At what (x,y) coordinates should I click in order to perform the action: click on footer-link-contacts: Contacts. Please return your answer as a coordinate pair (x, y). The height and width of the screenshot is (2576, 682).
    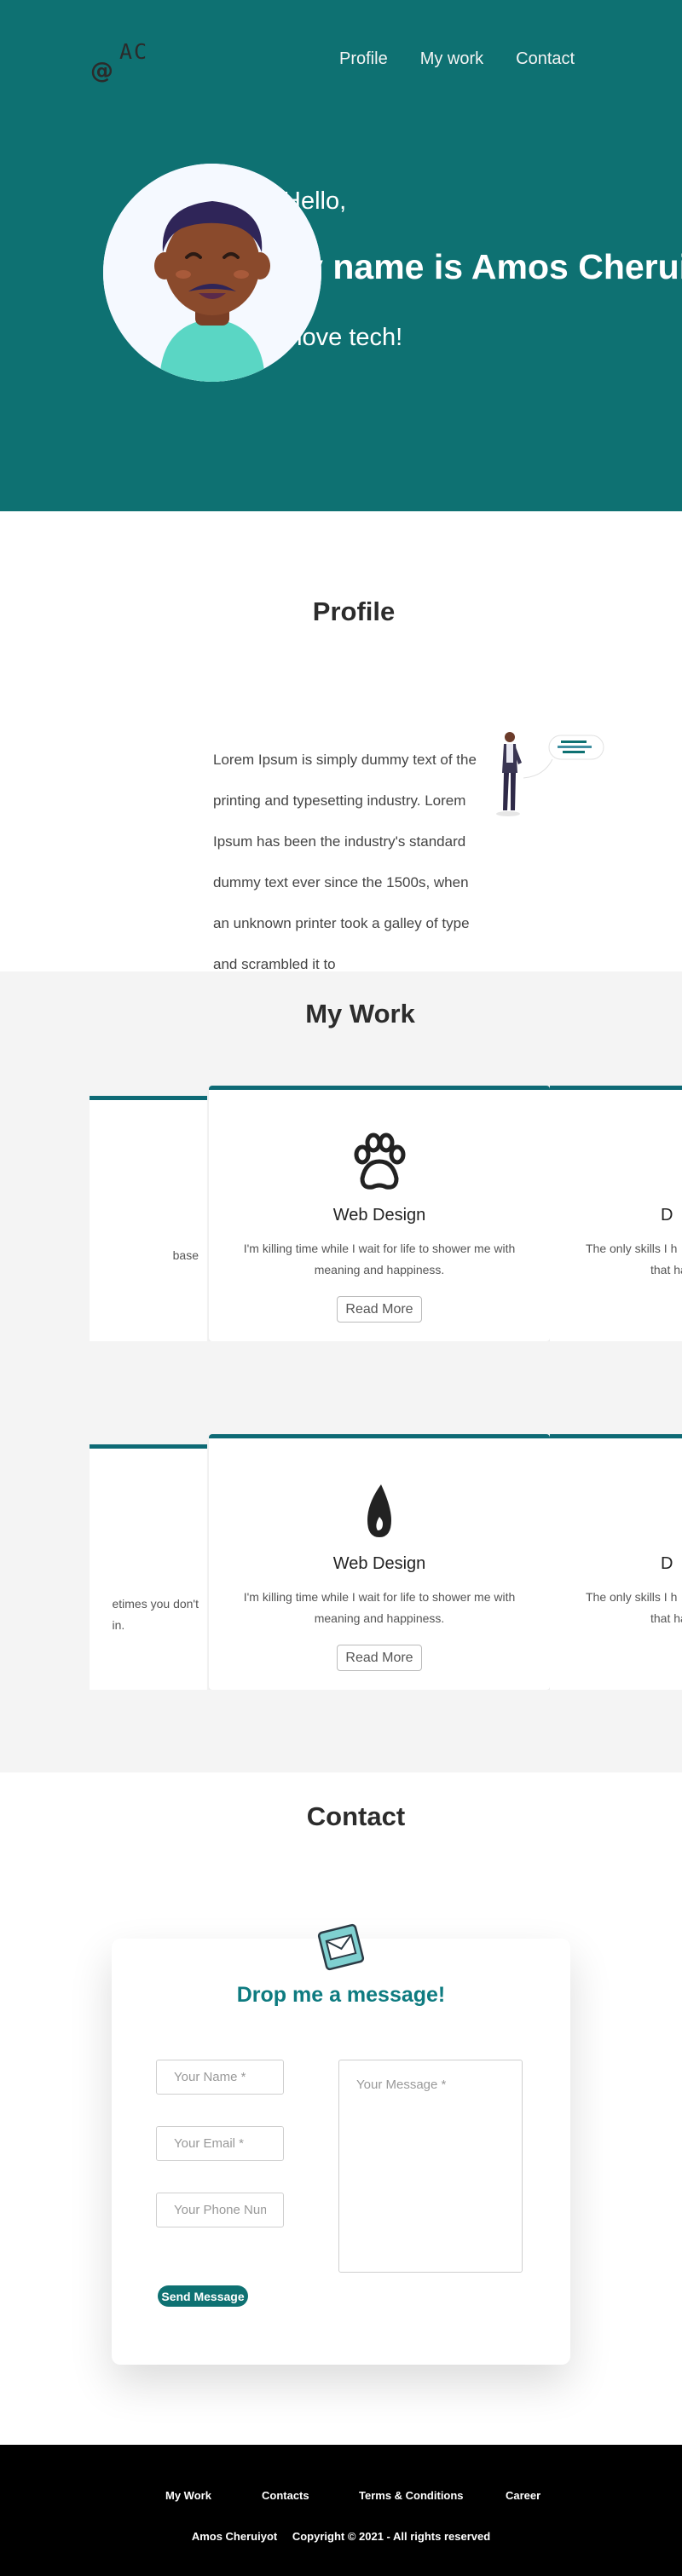
    Looking at the image, I should click on (286, 2495).